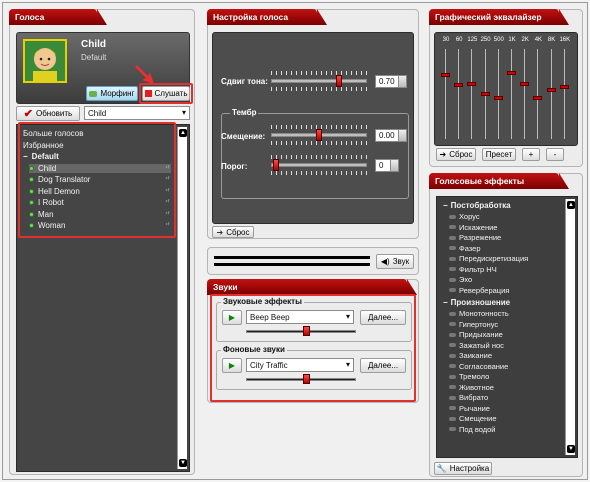  I want to click on effect-group-header: − Произношение, so click(476, 302).